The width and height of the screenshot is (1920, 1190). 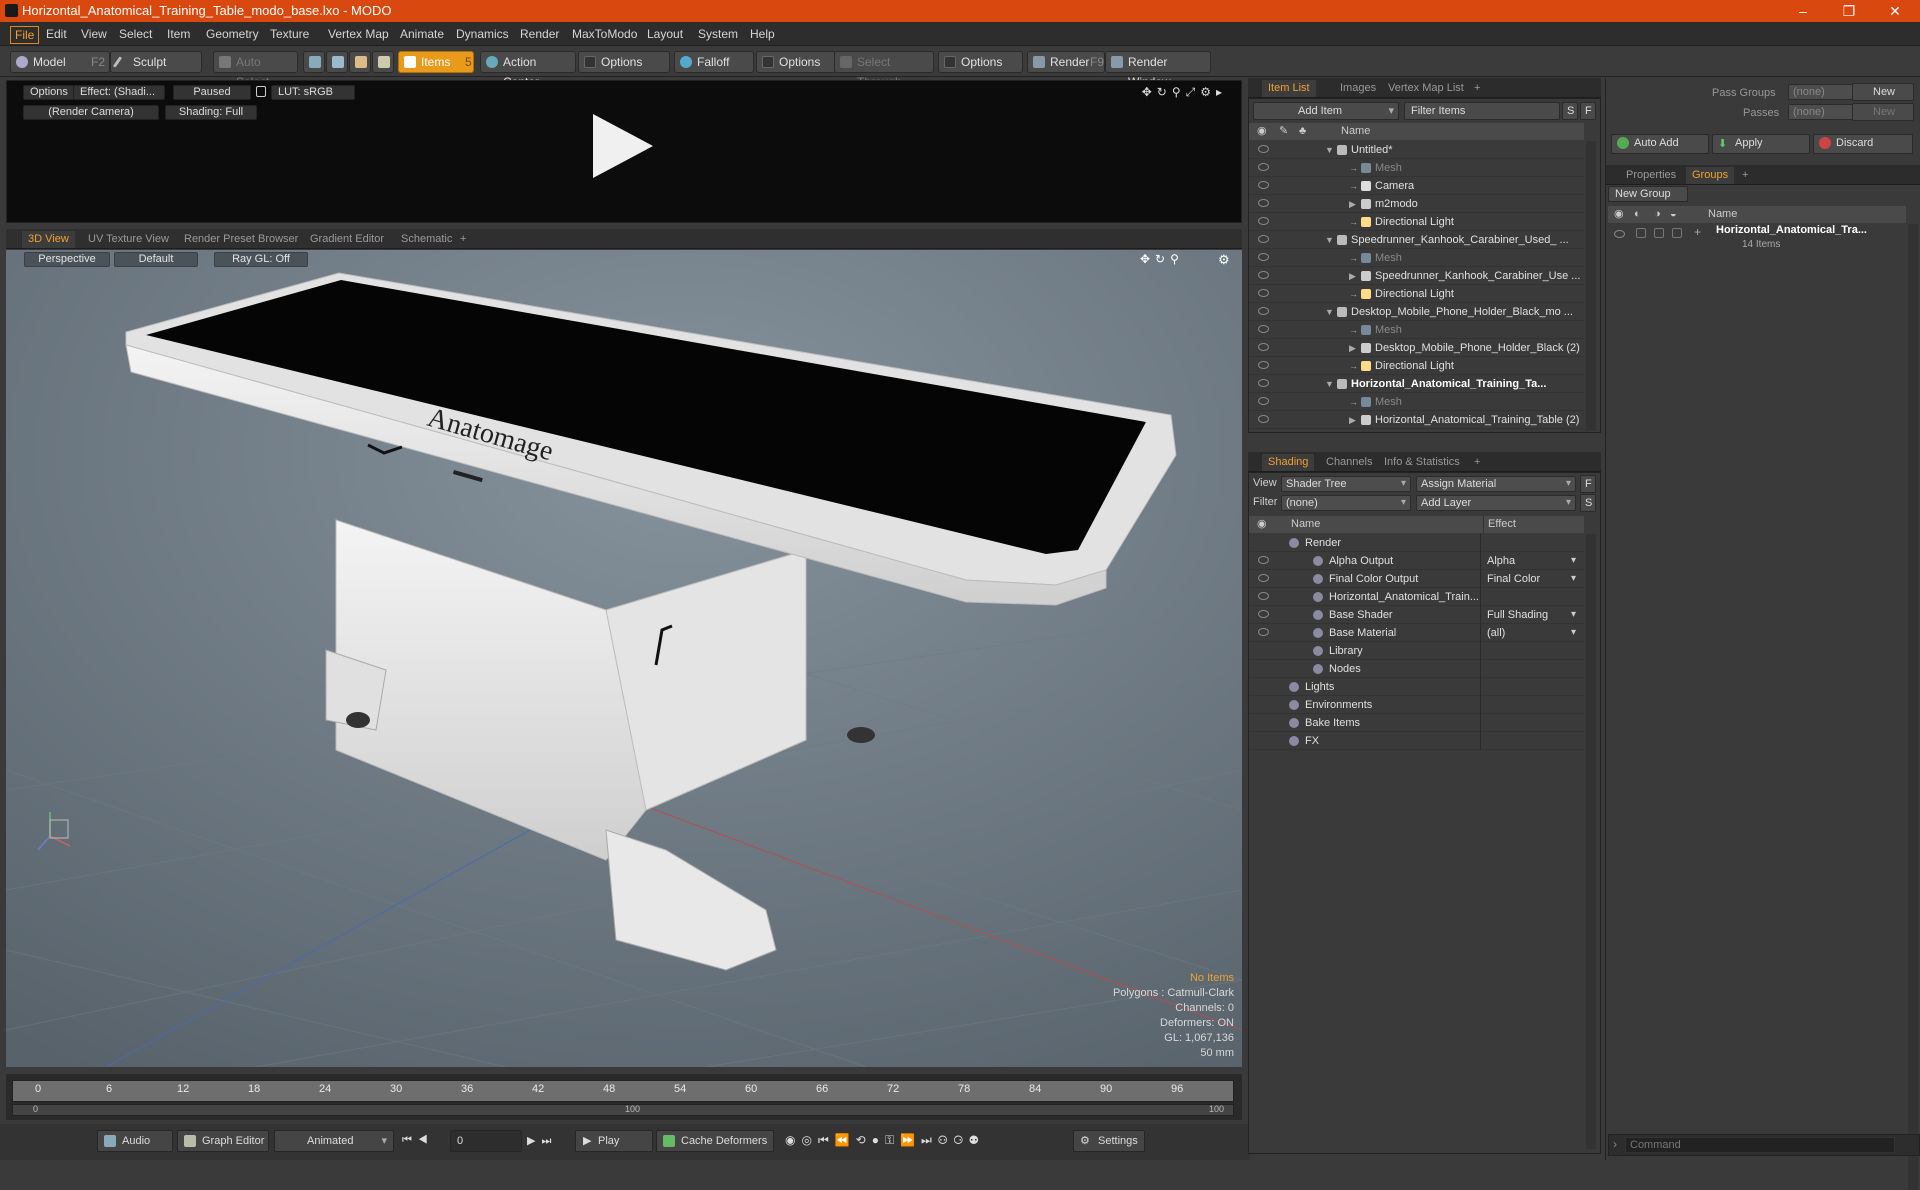 What do you see at coordinates (1416, 723) in the screenshot?
I see `shader-tree-row: Bake Items` at bounding box center [1416, 723].